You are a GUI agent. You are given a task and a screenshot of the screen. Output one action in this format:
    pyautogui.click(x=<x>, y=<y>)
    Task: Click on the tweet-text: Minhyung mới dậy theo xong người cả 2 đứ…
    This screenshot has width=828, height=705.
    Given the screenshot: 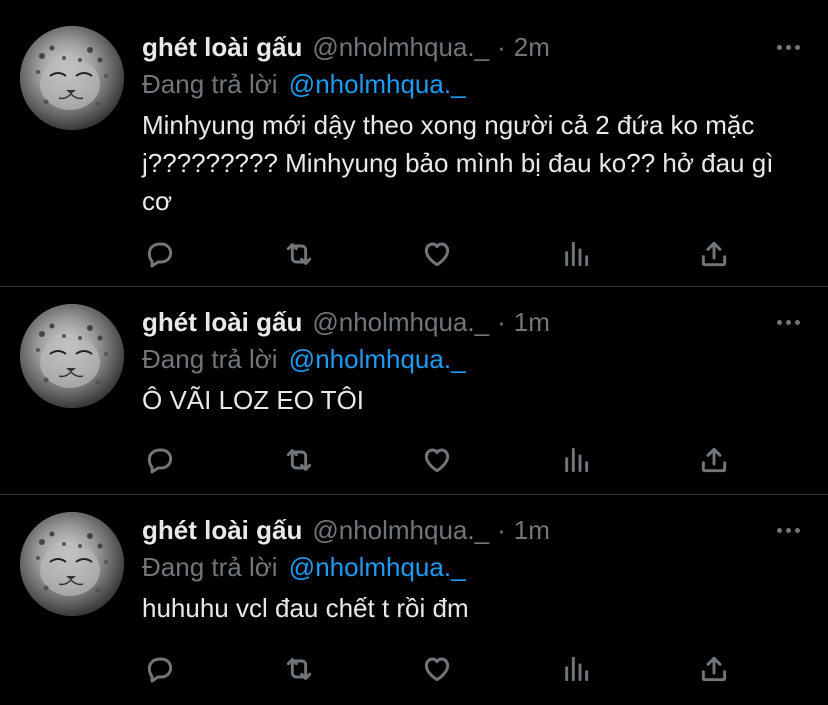 What is the action you would take?
    pyautogui.click(x=458, y=163)
    